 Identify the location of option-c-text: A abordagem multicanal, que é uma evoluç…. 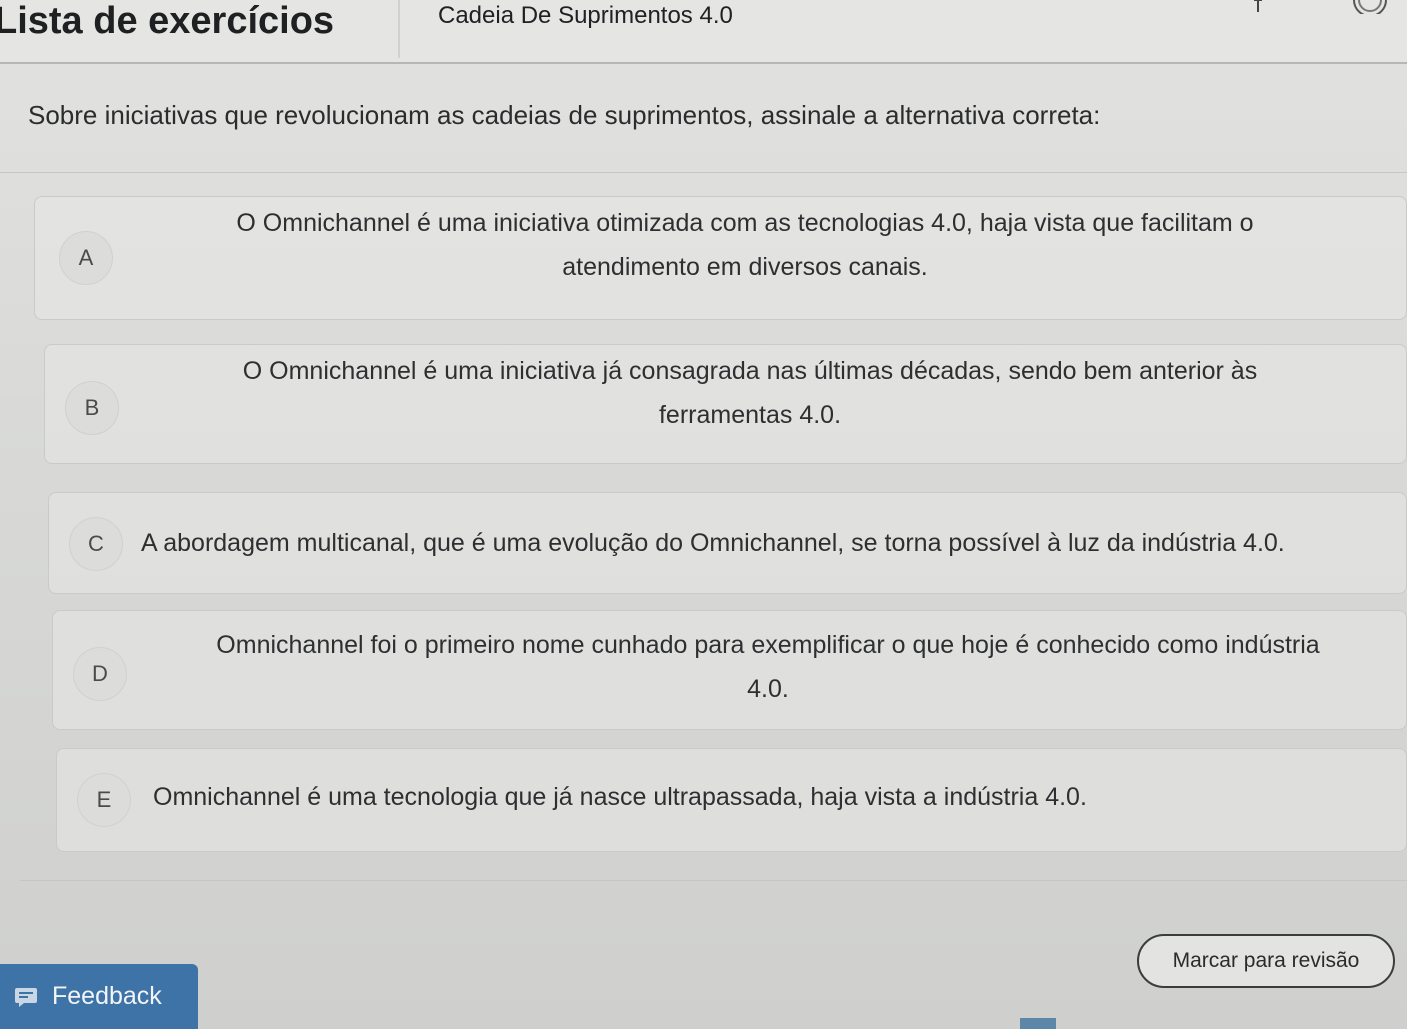
(771, 543).